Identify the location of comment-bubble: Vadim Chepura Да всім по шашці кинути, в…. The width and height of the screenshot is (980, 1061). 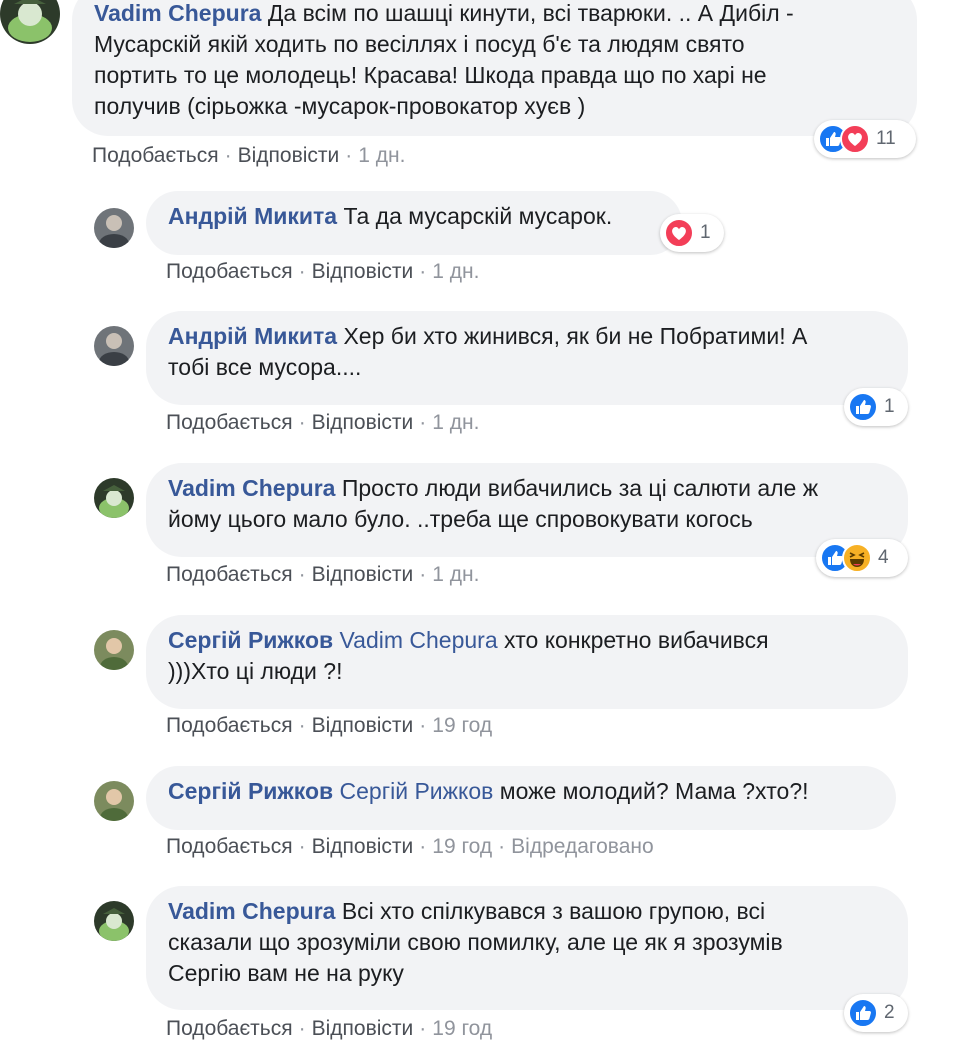
(494, 68).